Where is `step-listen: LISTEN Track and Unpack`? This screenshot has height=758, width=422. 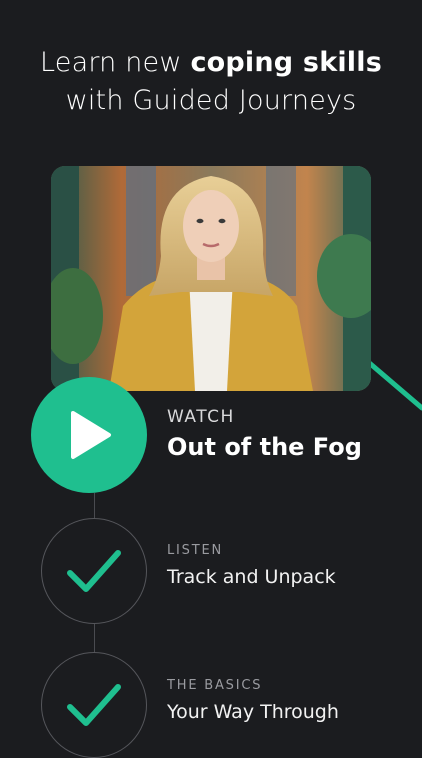
step-listen: LISTEN Track and Unpack is located at coordinates (251, 565).